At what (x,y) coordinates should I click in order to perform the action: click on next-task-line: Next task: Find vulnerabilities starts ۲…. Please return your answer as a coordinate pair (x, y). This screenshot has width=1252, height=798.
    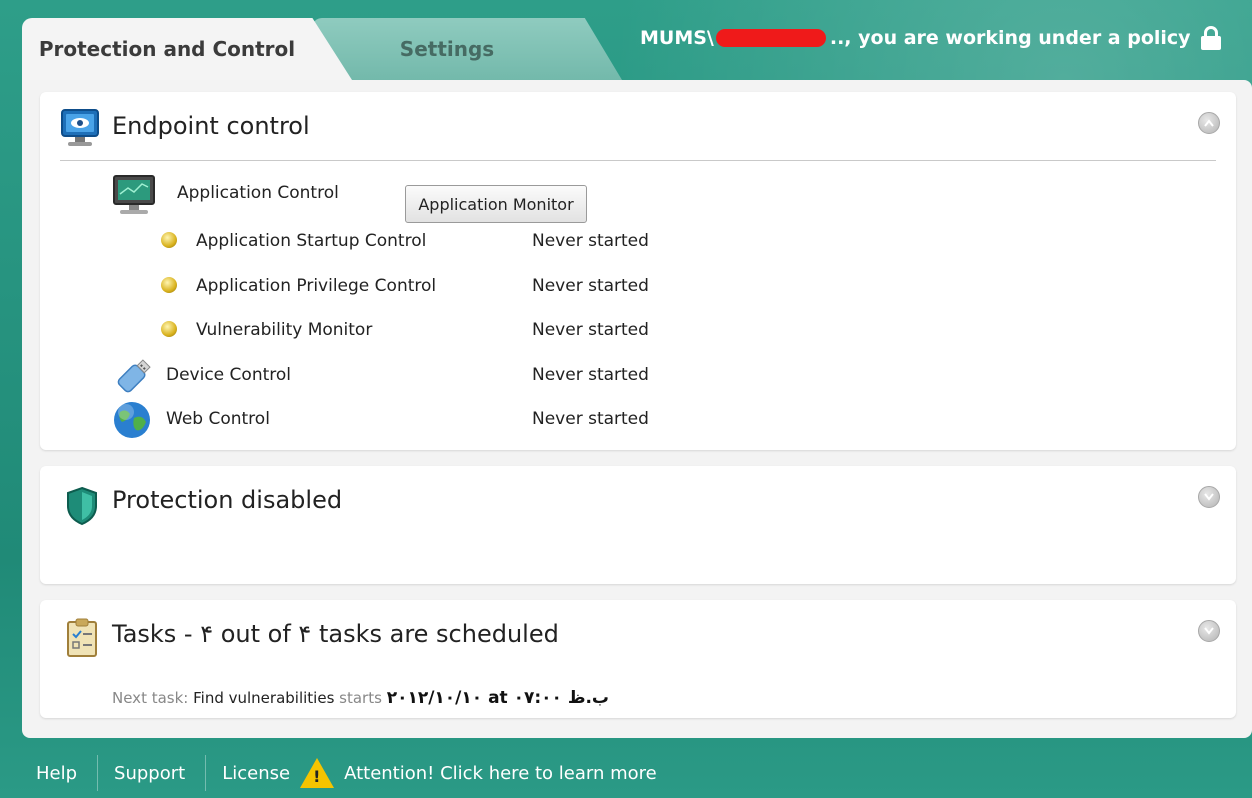
    Looking at the image, I should click on (360, 698).